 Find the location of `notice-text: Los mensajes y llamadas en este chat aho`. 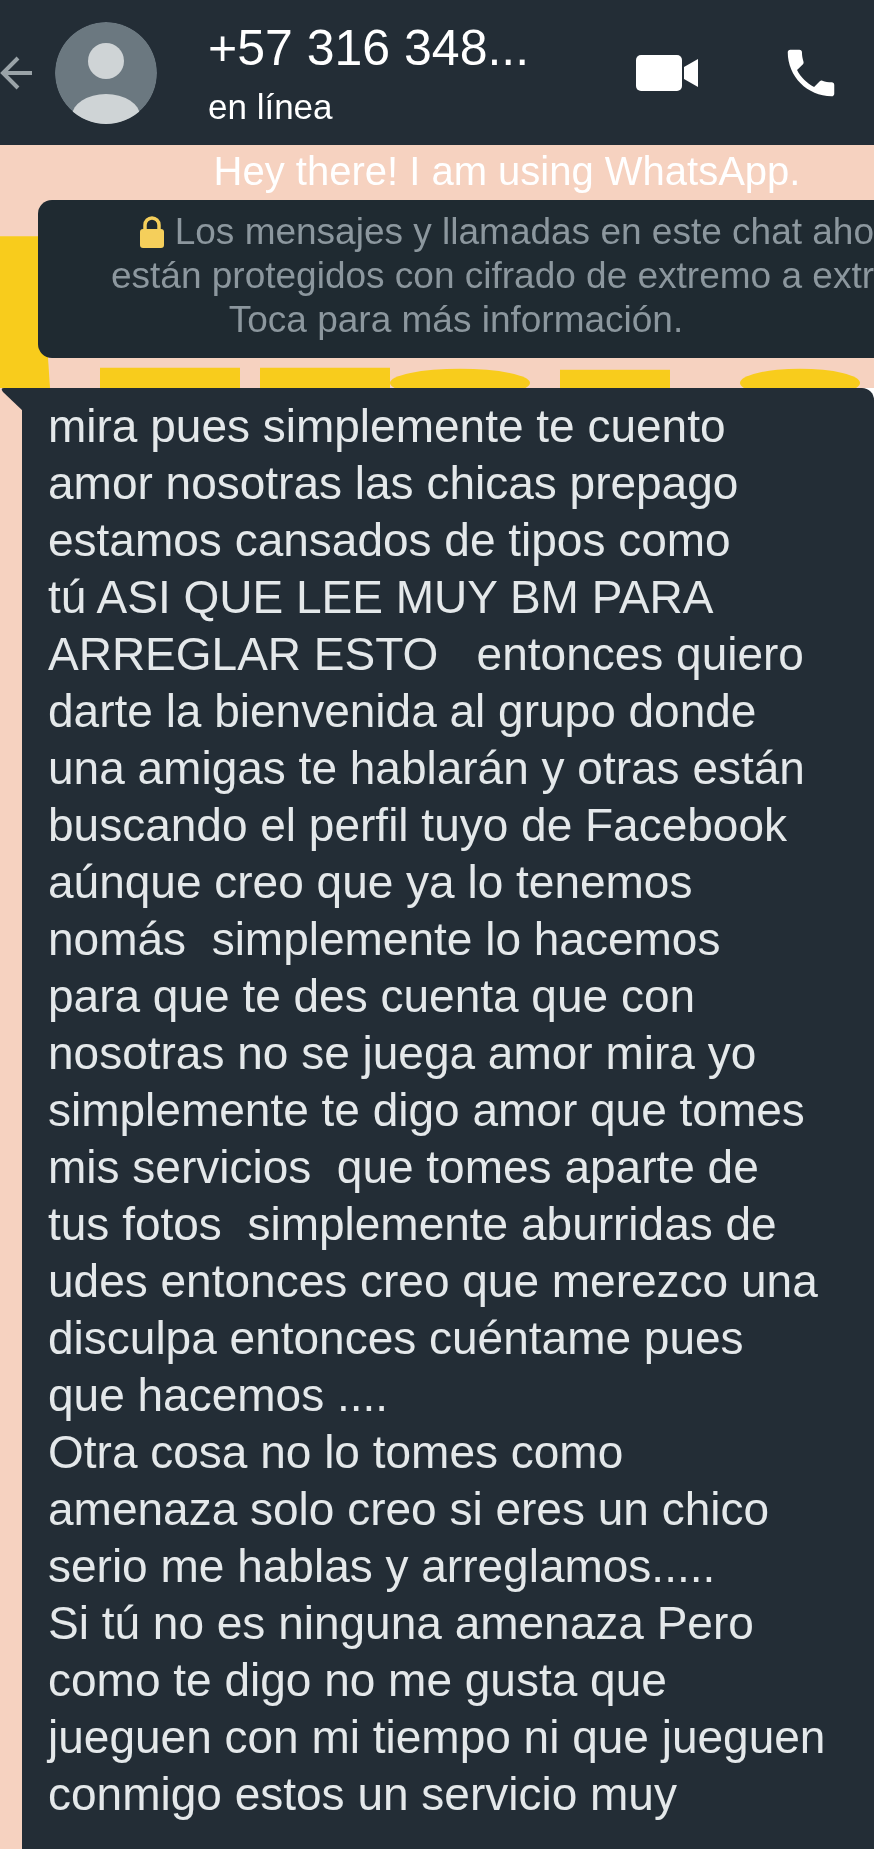

notice-text: Los mensajes y llamadas en este chat aho is located at coordinates (524, 232).